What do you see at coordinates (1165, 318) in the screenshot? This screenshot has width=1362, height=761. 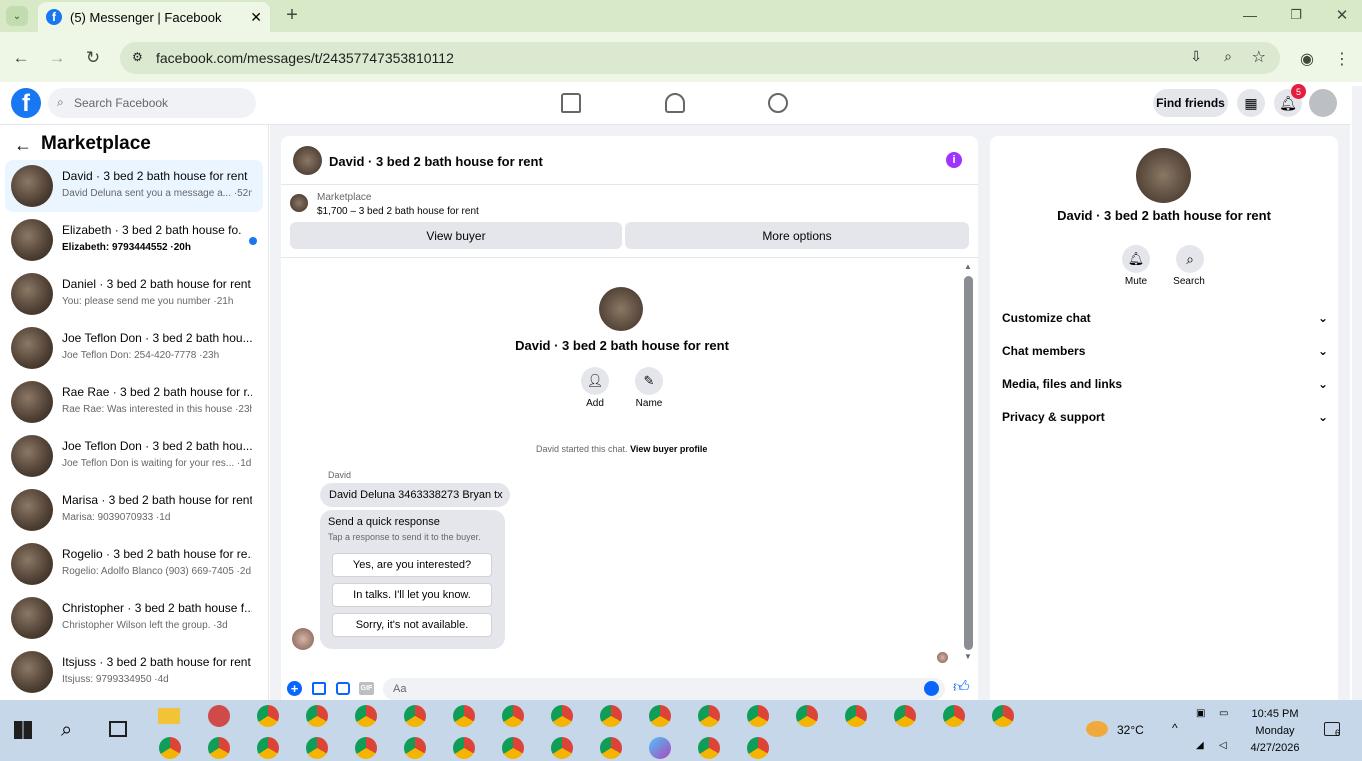 I see `customize-chat-section: Customize chat ⌄` at bounding box center [1165, 318].